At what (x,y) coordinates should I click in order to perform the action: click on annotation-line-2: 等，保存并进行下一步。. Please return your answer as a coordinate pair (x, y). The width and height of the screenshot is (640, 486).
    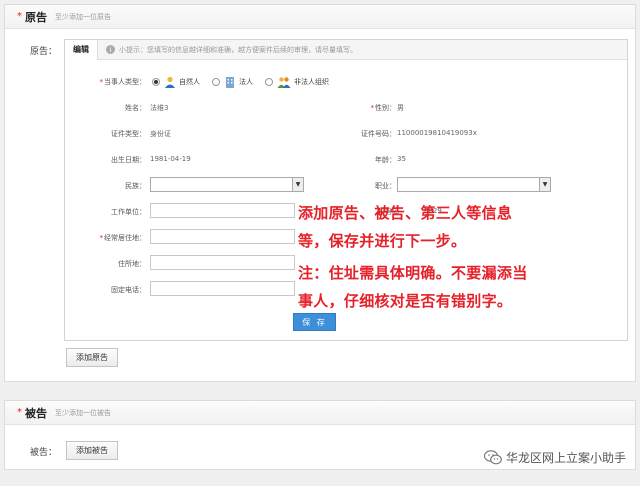
    Looking at the image, I should click on (382, 241).